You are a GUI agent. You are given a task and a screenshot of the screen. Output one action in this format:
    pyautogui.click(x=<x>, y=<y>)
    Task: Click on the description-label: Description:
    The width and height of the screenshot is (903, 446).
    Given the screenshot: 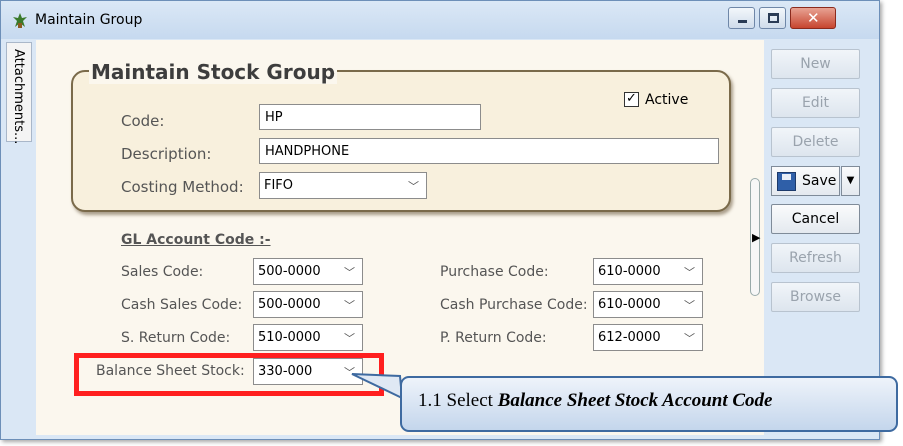 What is the action you would take?
    pyautogui.click(x=166, y=154)
    